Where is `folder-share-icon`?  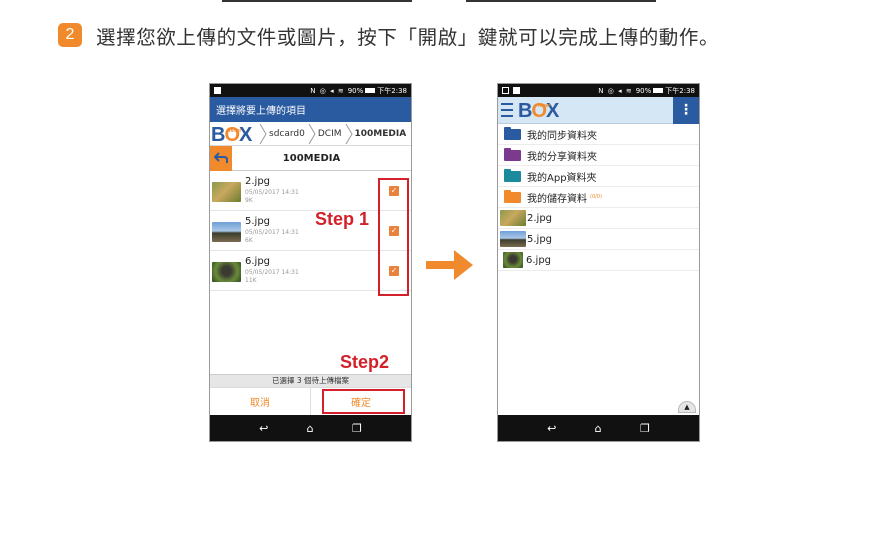 folder-share-icon is located at coordinates (512, 154).